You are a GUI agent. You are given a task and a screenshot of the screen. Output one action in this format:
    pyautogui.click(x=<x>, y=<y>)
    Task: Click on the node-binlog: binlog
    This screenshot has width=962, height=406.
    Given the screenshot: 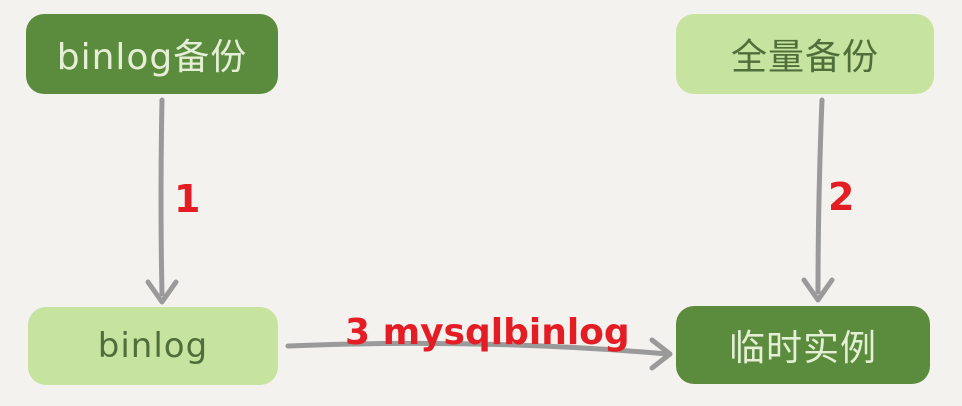 What is the action you would take?
    pyautogui.click(x=153, y=346)
    